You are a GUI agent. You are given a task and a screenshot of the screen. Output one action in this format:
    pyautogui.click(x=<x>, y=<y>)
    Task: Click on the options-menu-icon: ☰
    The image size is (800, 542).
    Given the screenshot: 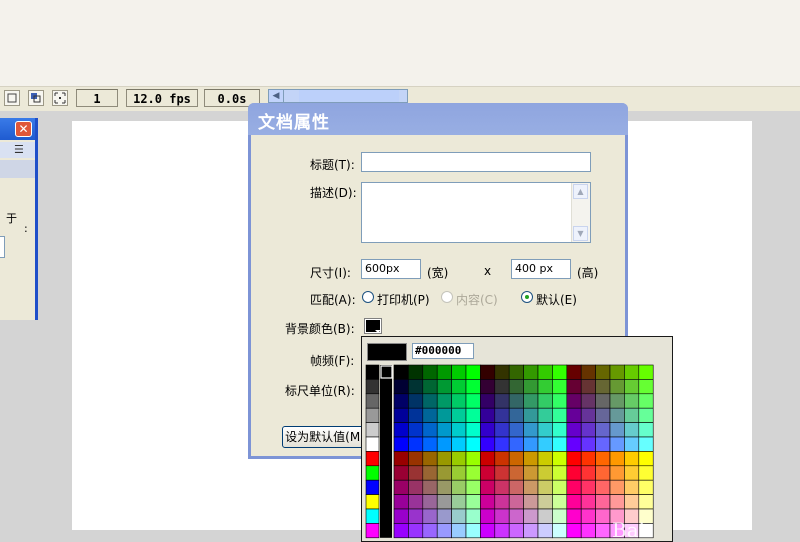 What is the action you would take?
    pyautogui.click(x=19, y=149)
    